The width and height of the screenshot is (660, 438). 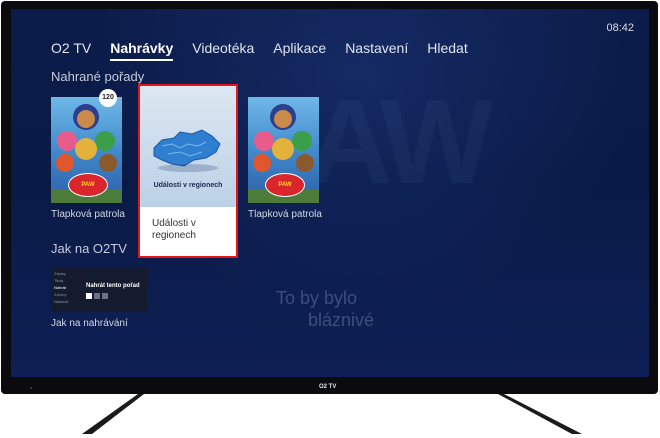 I want to click on clock: 08:42, so click(x=620, y=28).